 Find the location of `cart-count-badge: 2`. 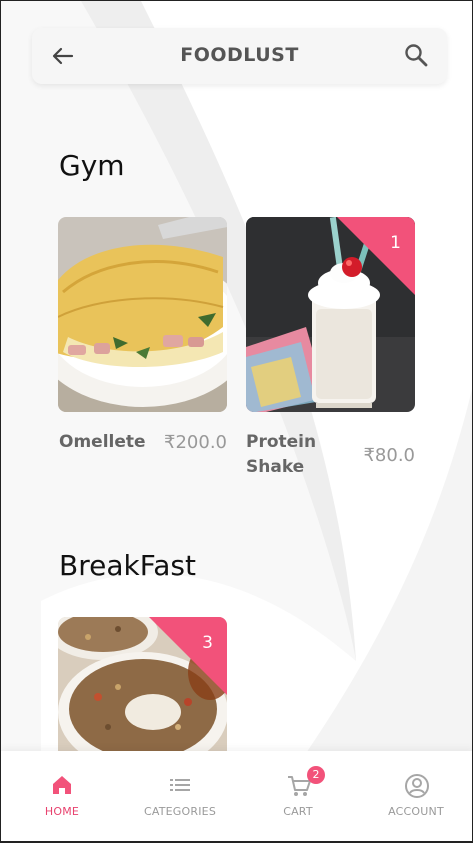

cart-count-badge: 2 is located at coordinates (316, 775).